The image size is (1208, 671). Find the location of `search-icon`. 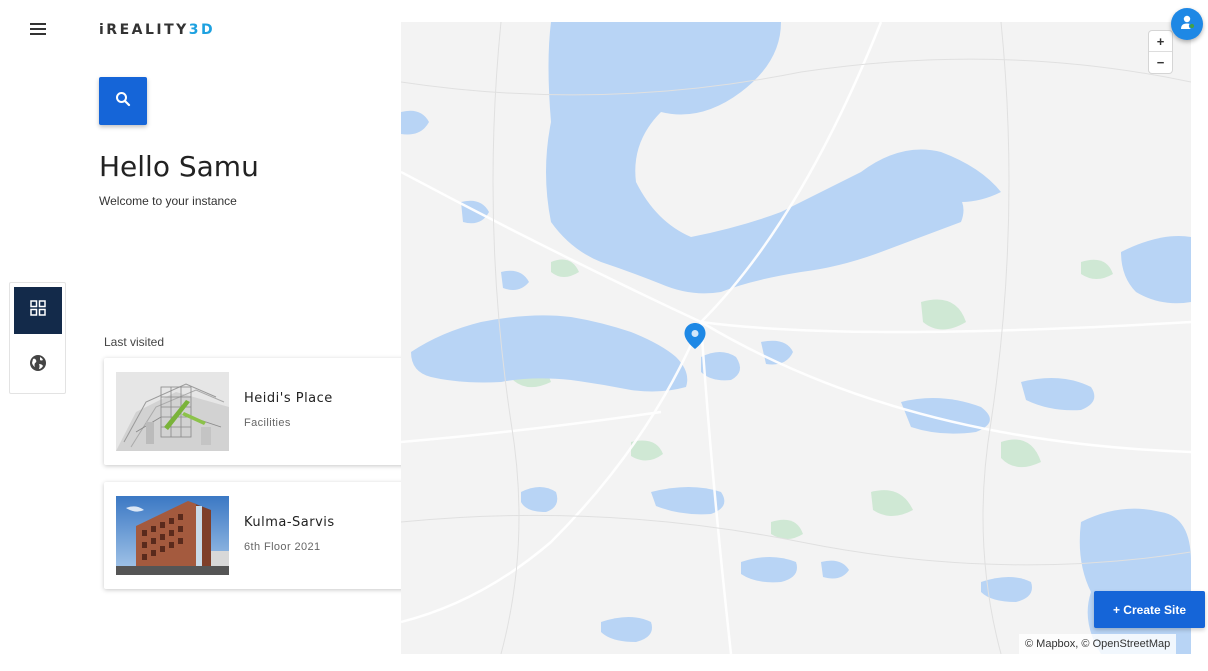

search-icon is located at coordinates (123, 101).